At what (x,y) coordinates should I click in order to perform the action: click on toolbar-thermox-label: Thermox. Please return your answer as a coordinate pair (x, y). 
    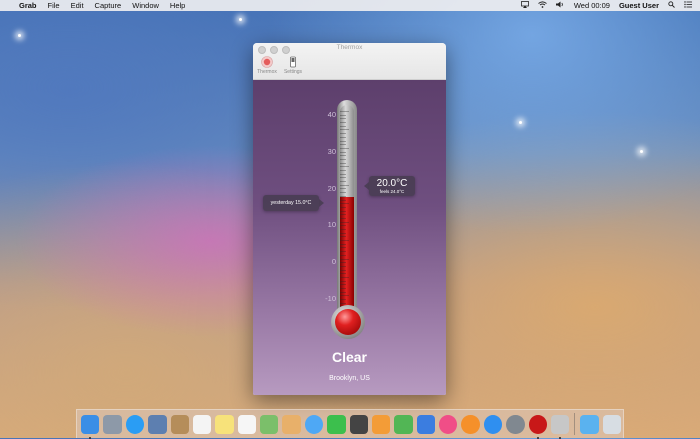
    Looking at the image, I should click on (267, 72).